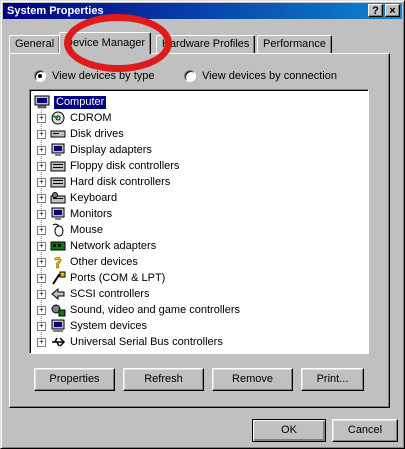  Describe the element at coordinates (59, 342) in the screenshot. I see `usb-icon` at that location.